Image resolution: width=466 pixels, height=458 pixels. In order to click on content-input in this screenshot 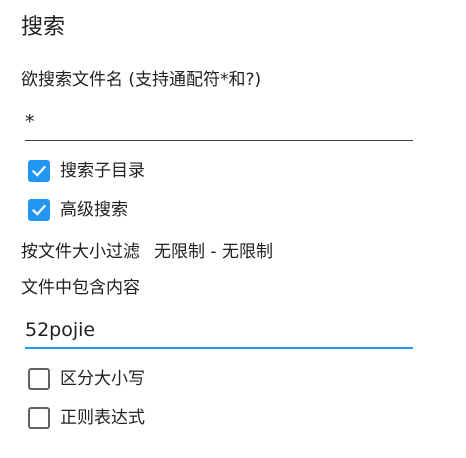, I will do `click(219, 330)`.